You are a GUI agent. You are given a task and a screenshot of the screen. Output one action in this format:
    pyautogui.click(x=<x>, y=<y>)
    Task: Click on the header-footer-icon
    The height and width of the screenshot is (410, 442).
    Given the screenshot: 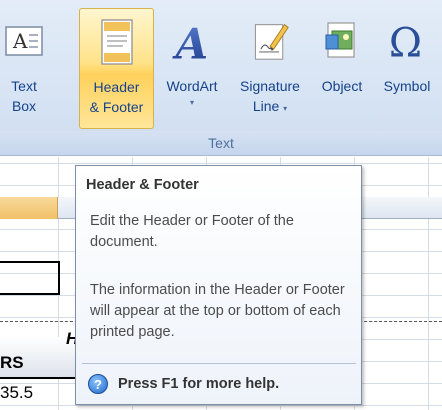 What is the action you would take?
    pyautogui.click(x=117, y=42)
    